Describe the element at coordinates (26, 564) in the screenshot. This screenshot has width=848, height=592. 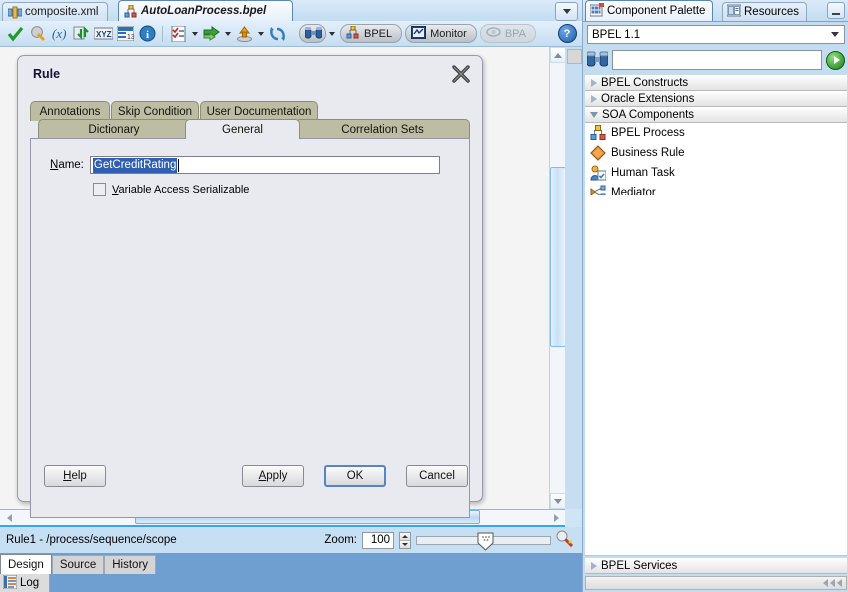
I see `tab-design: Design` at that location.